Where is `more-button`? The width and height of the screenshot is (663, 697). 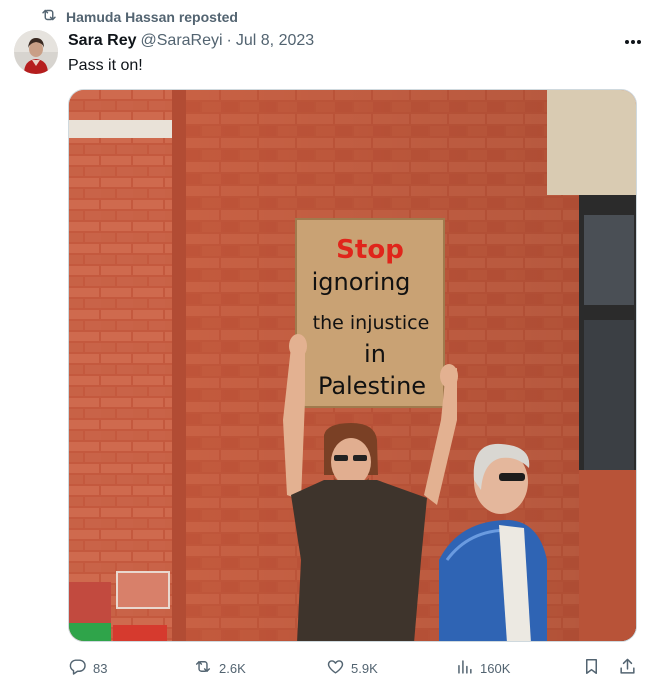
more-button is located at coordinates (633, 41).